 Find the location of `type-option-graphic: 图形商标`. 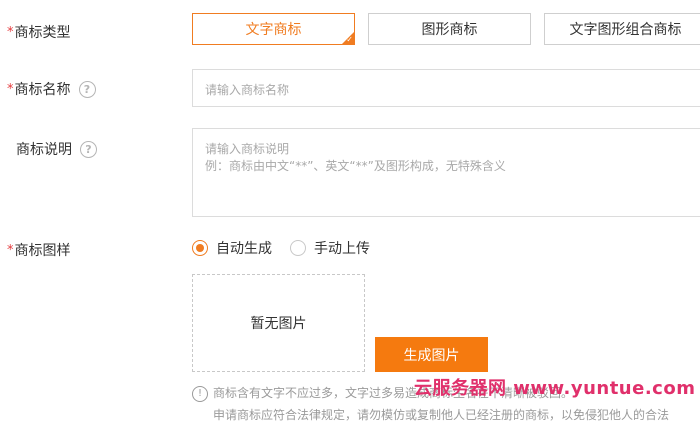

type-option-graphic: 图形商标 is located at coordinates (449, 29).